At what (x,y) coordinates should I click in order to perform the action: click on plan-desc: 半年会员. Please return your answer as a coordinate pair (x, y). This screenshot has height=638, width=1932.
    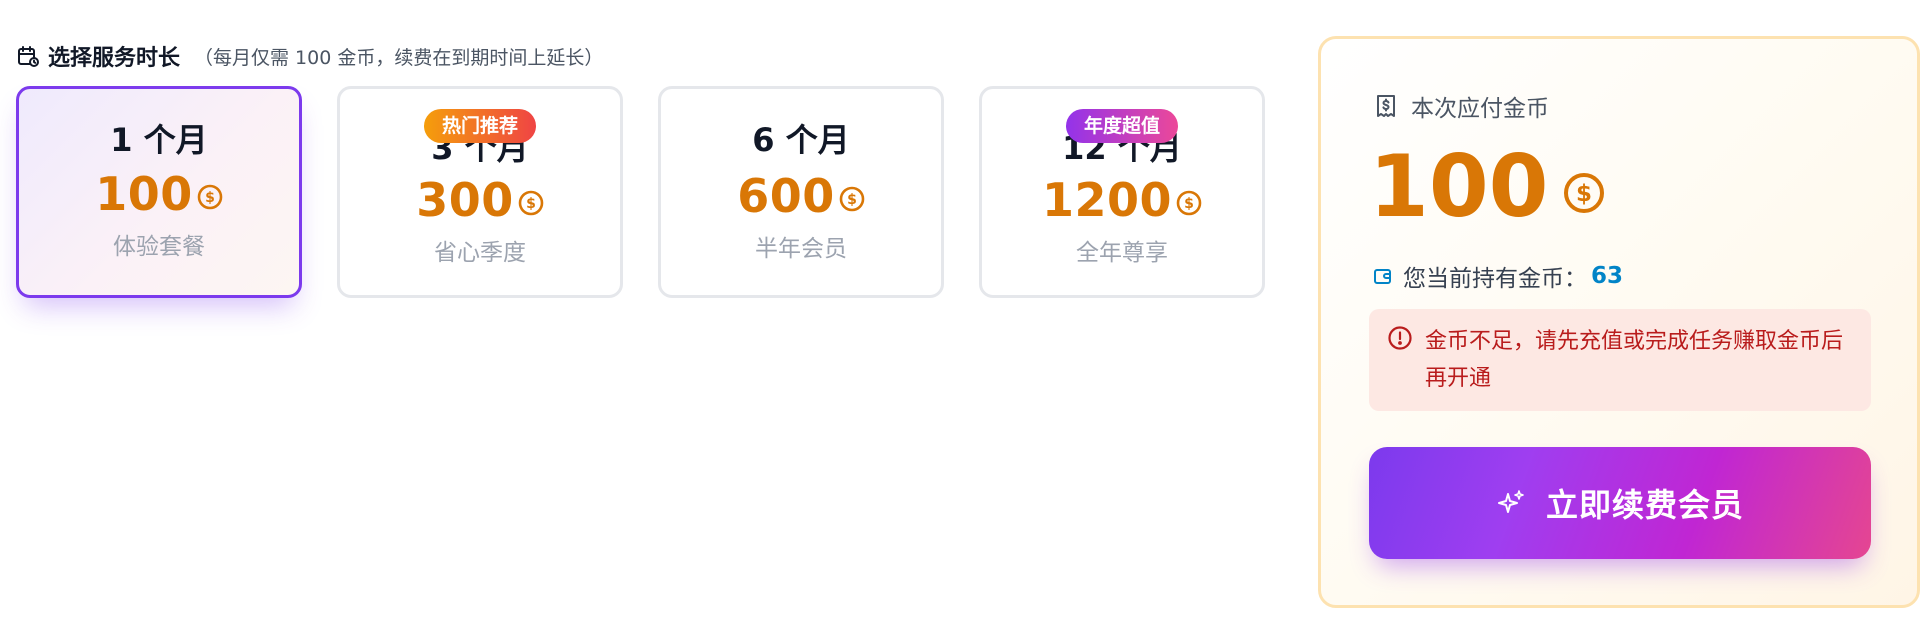
    Looking at the image, I should click on (801, 249).